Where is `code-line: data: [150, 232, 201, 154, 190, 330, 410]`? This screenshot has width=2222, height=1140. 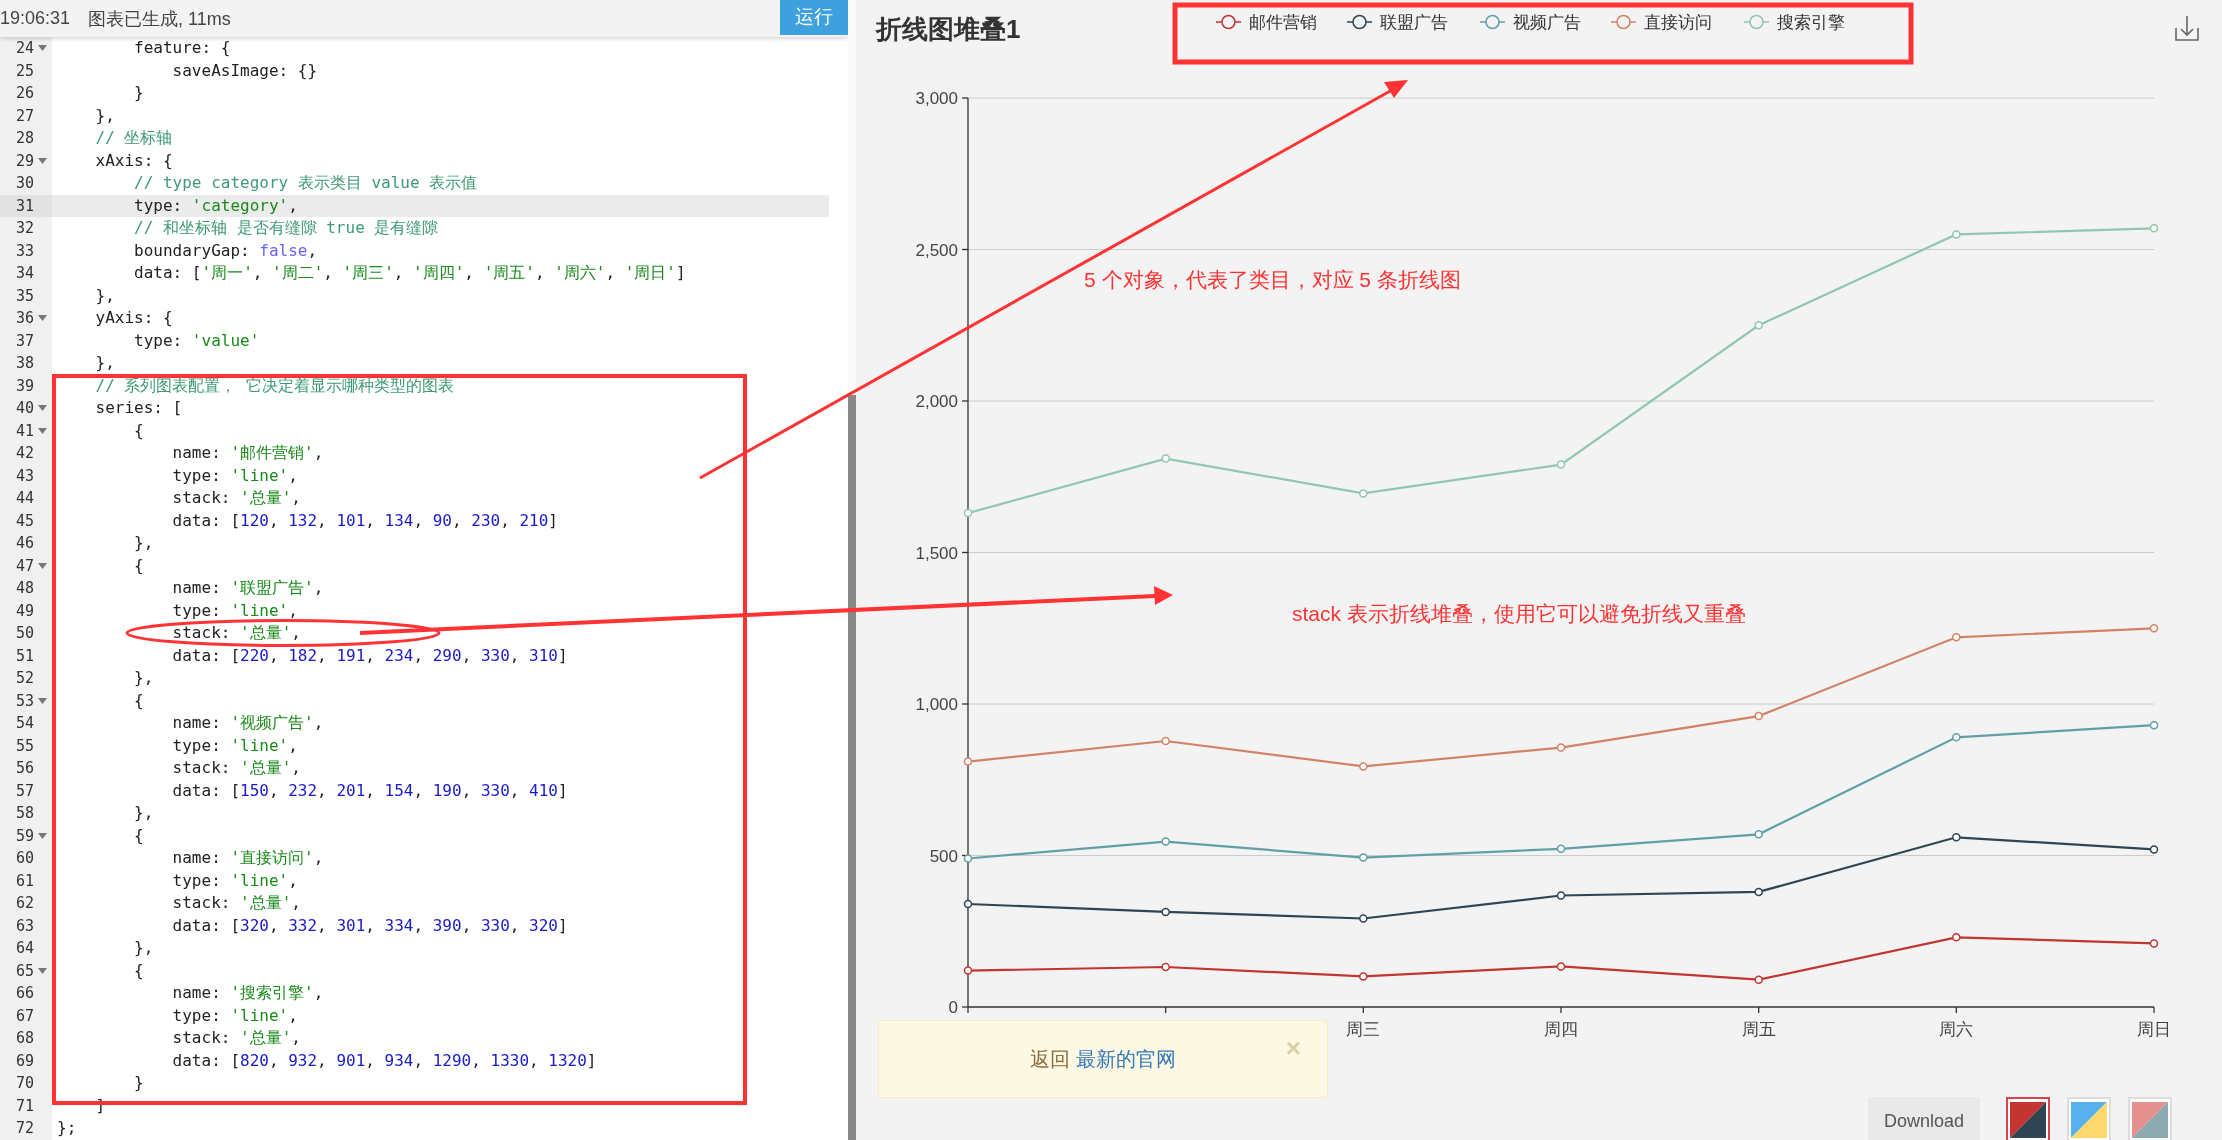
code-line: data: [150, 232, 201, 154, 190, 330, 410] is located at coordinates (369, 790).